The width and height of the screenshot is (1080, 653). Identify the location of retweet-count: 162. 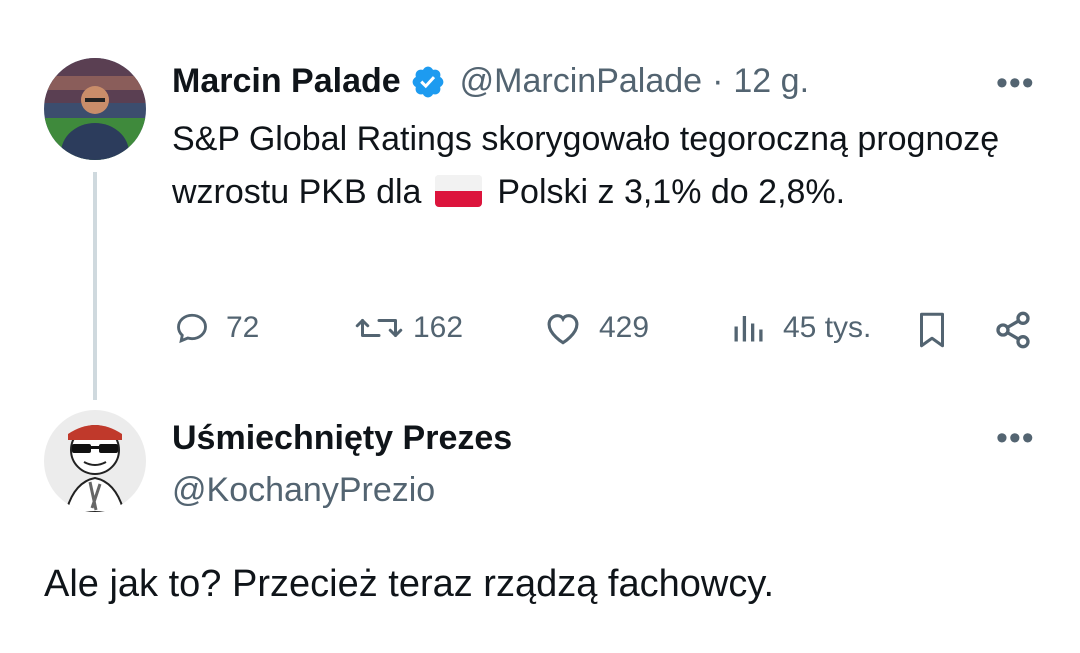
(438, 327).